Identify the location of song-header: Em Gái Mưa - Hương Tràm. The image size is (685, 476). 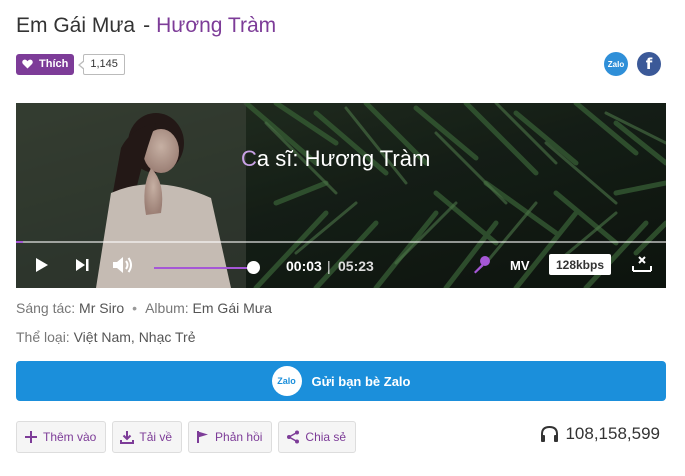
(146, 29).